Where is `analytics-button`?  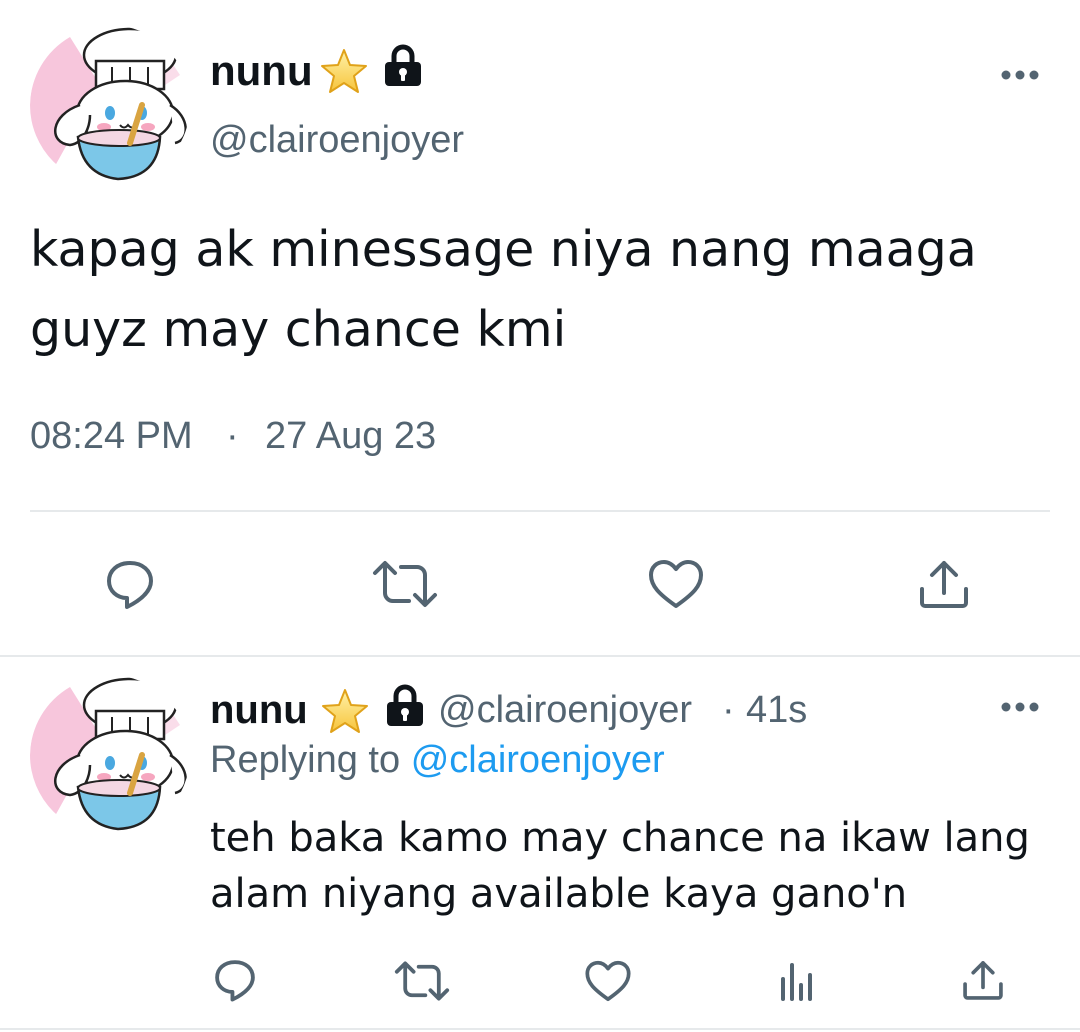 analytics-button is located at coordinates (797, 981).